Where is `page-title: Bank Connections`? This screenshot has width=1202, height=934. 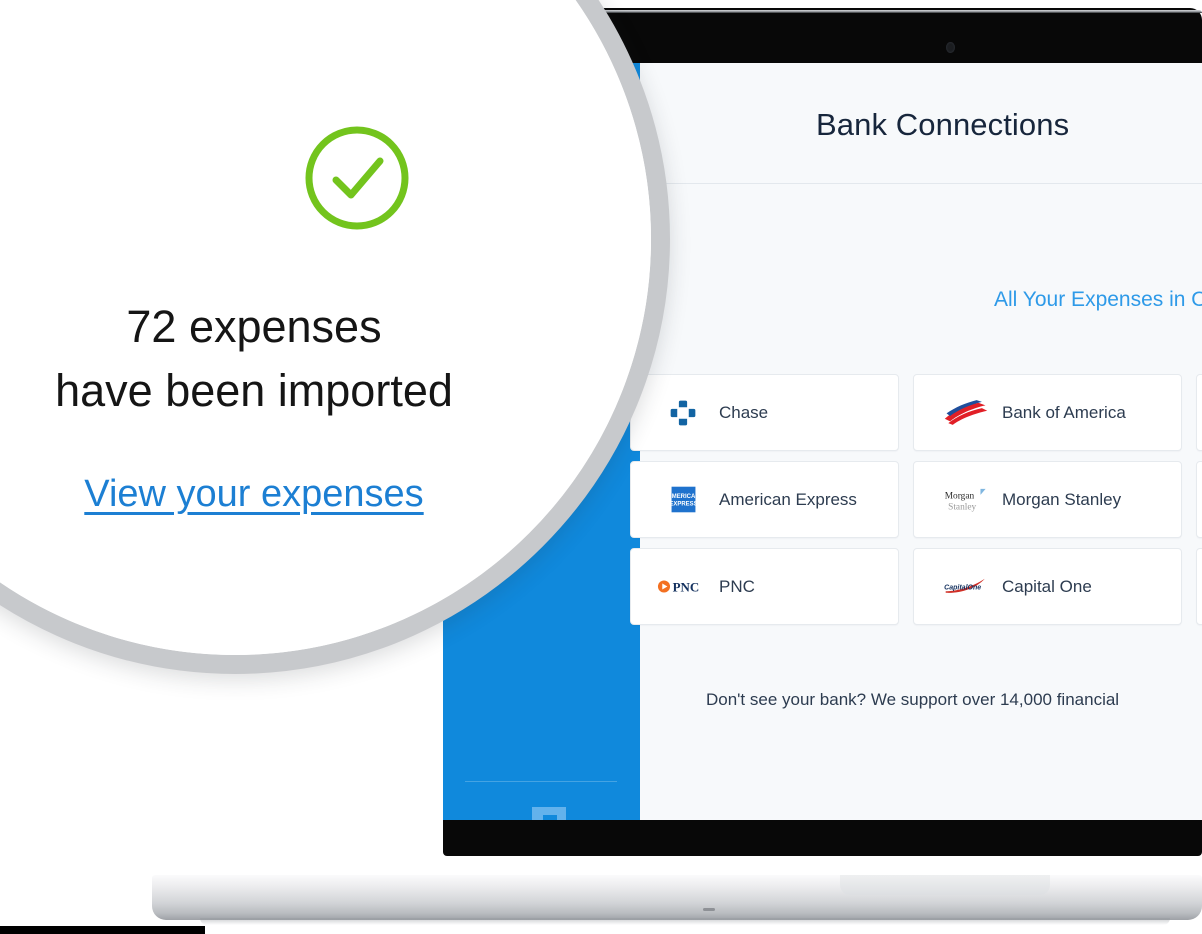 page-title: Bank Connections is located at coordinates (943, 124).